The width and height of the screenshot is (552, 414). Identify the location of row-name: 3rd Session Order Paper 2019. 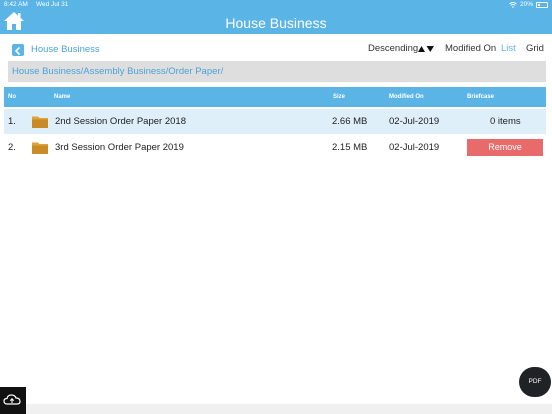
(119, 147).